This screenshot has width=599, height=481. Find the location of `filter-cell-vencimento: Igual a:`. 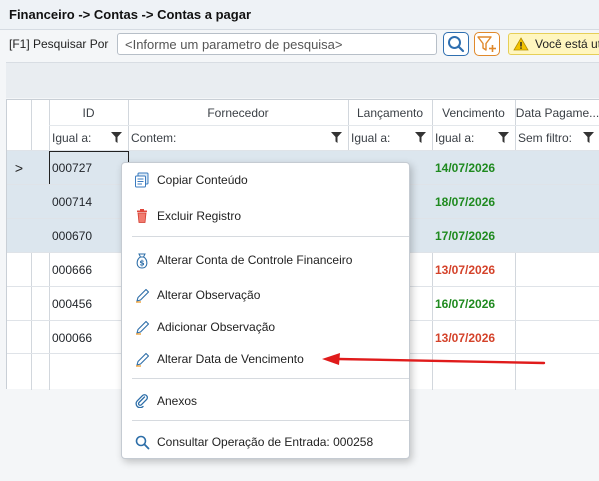

filter-cell-vencimento: Igual a: is located at coordinates (473, 137).